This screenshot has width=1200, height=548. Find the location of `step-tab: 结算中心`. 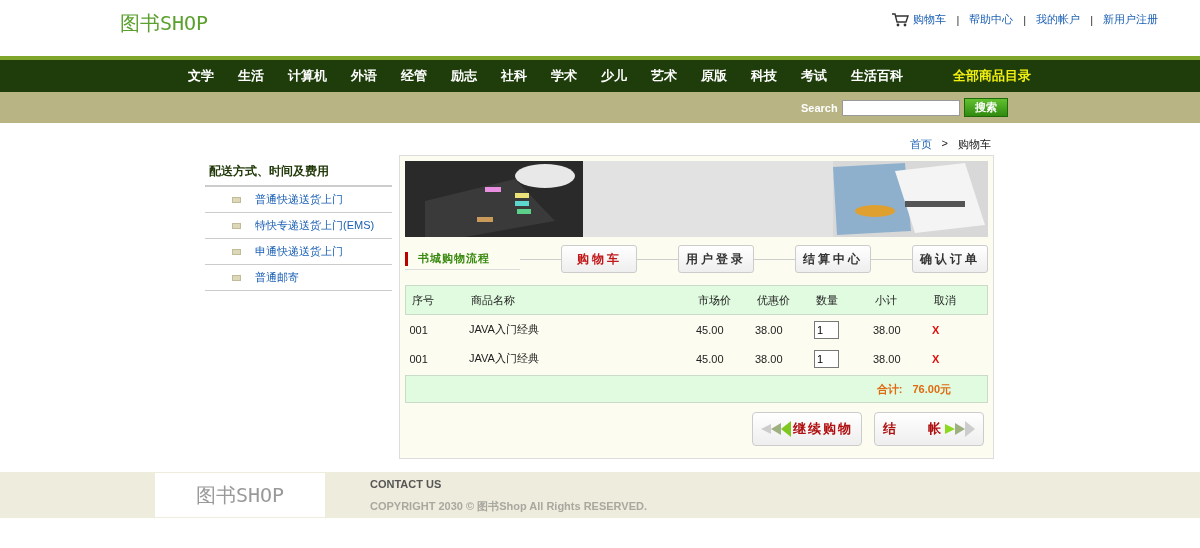

step-tab: 结算中心 is located at coordinates (833, 259).